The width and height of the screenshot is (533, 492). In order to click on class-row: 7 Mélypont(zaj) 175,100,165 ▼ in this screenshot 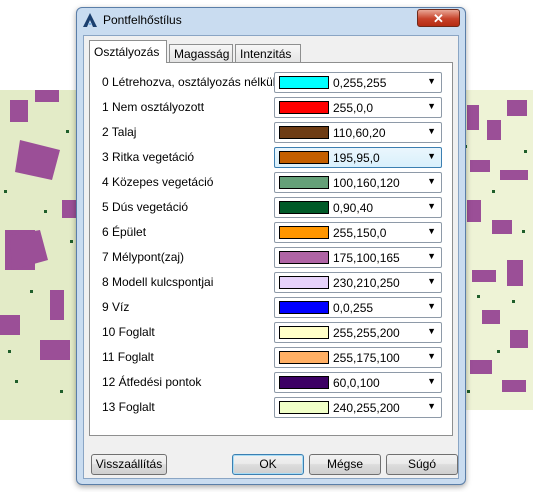, I will do `click(271, 259)`.